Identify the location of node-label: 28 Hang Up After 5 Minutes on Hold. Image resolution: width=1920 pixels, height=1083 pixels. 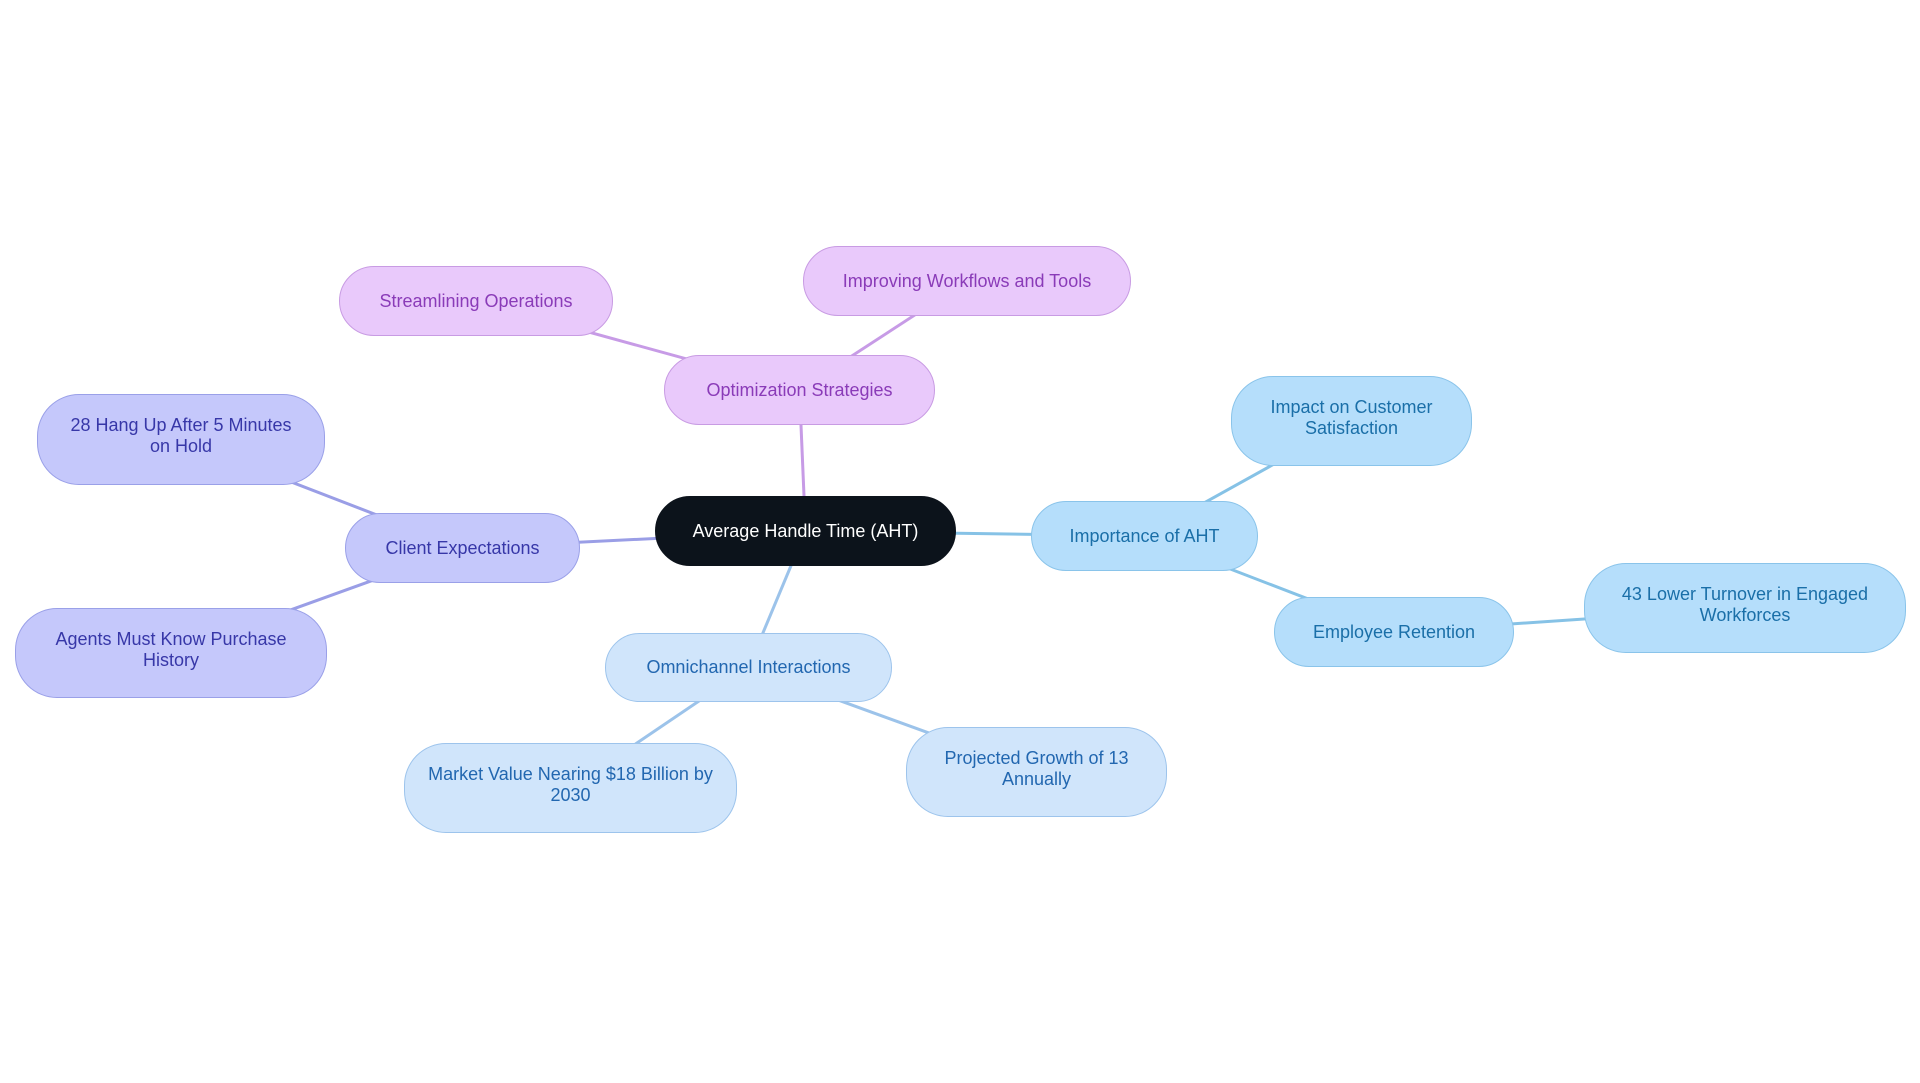
(181, 435).